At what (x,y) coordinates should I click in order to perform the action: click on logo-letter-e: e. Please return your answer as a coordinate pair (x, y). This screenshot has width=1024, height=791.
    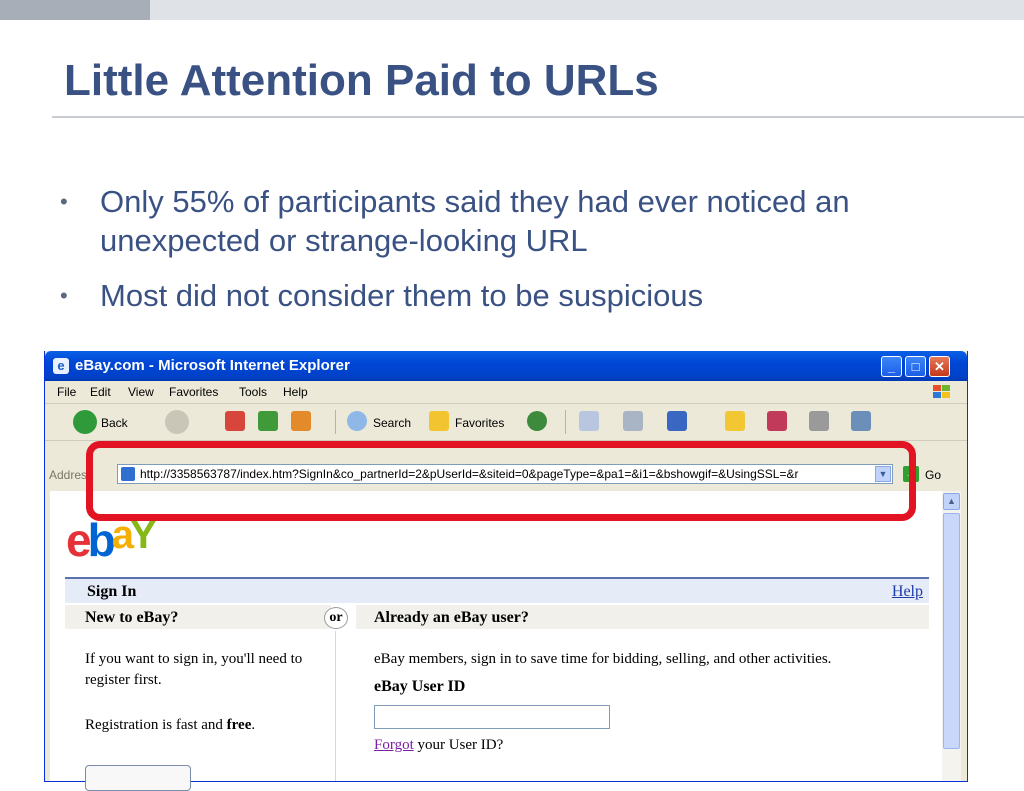
    Looking at the image, I should click on (79, 540).